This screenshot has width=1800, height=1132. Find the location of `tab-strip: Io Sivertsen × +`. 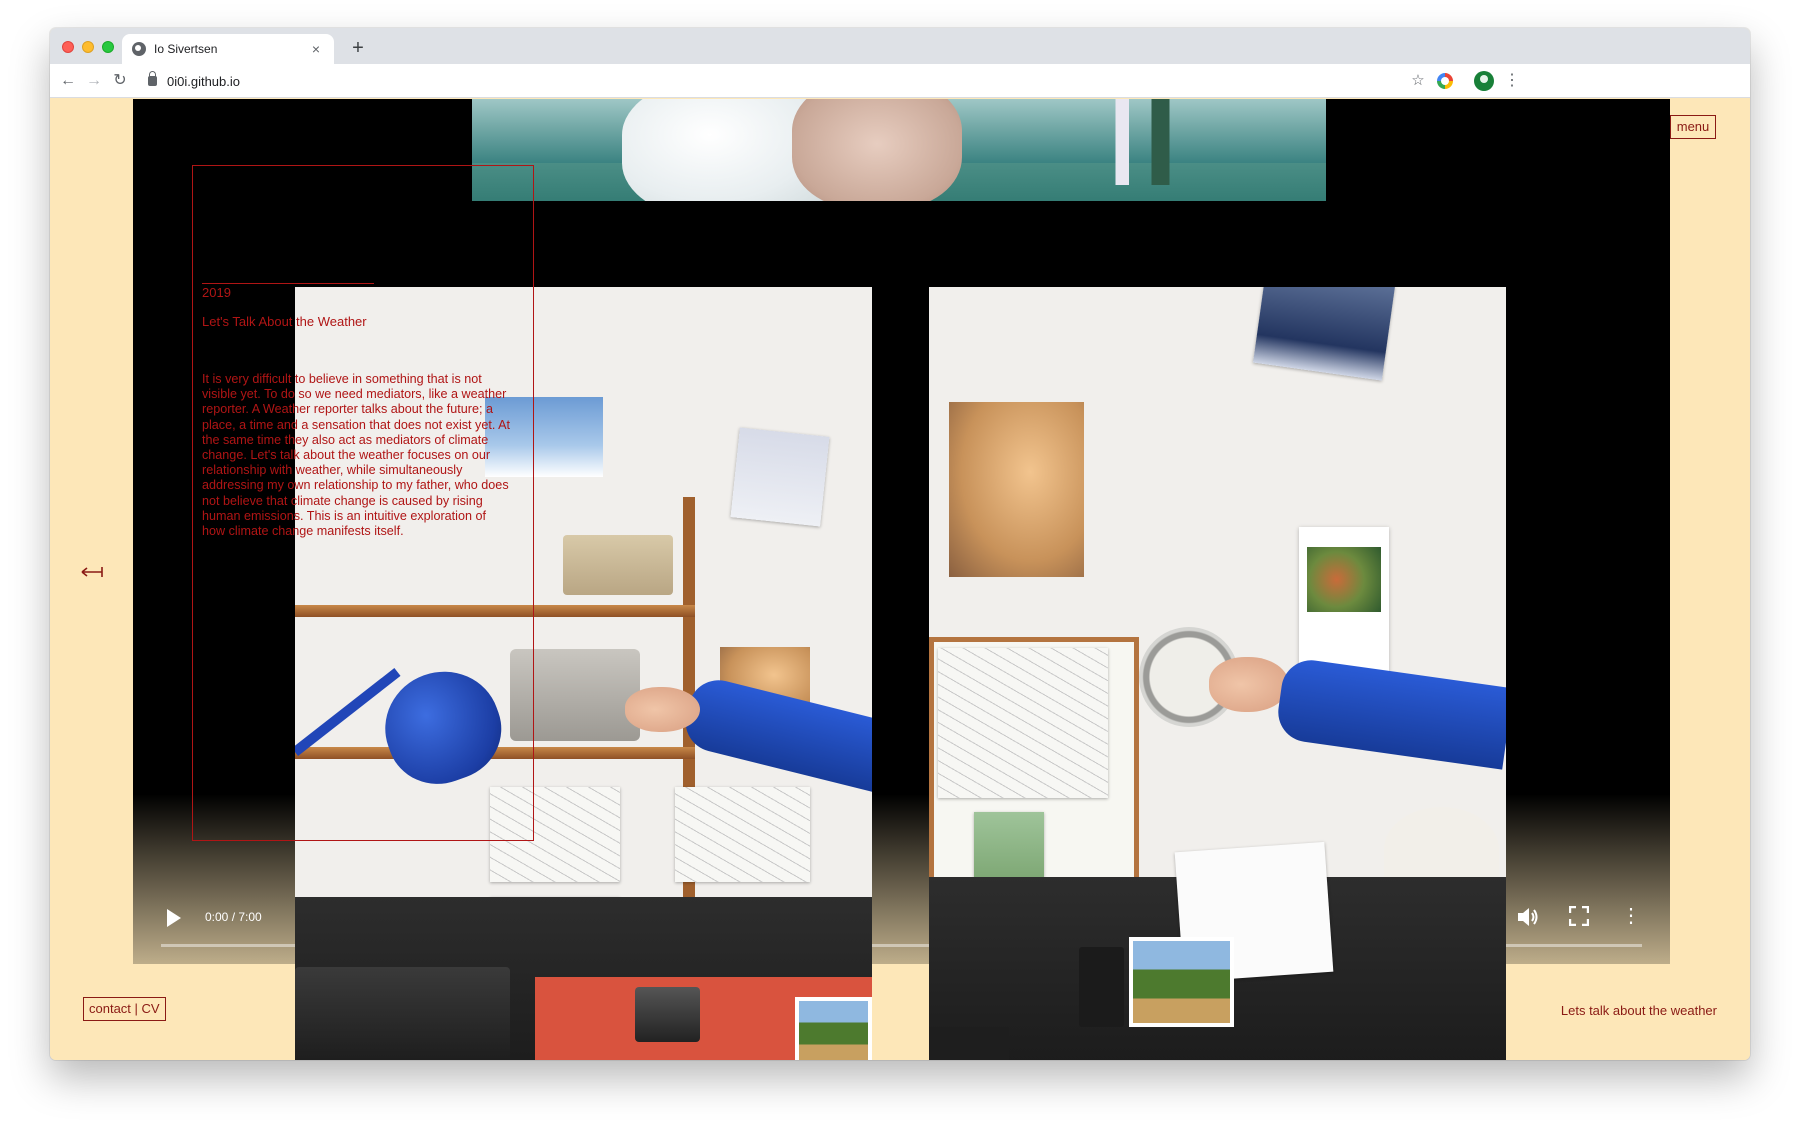

tab-strip: Io Sivertsen × + is located at coordinates (900, 46).